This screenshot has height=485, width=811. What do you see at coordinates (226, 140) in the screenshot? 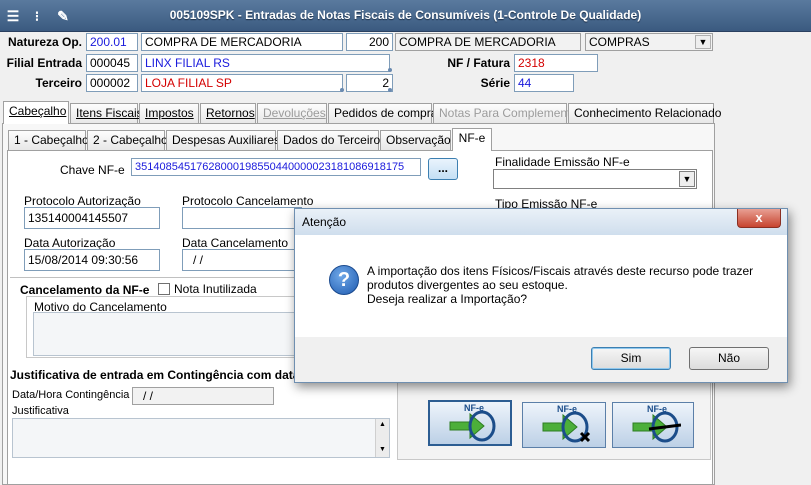
I see `tab-label: Despesas Auxiliares` at bounding box center [226, 140].